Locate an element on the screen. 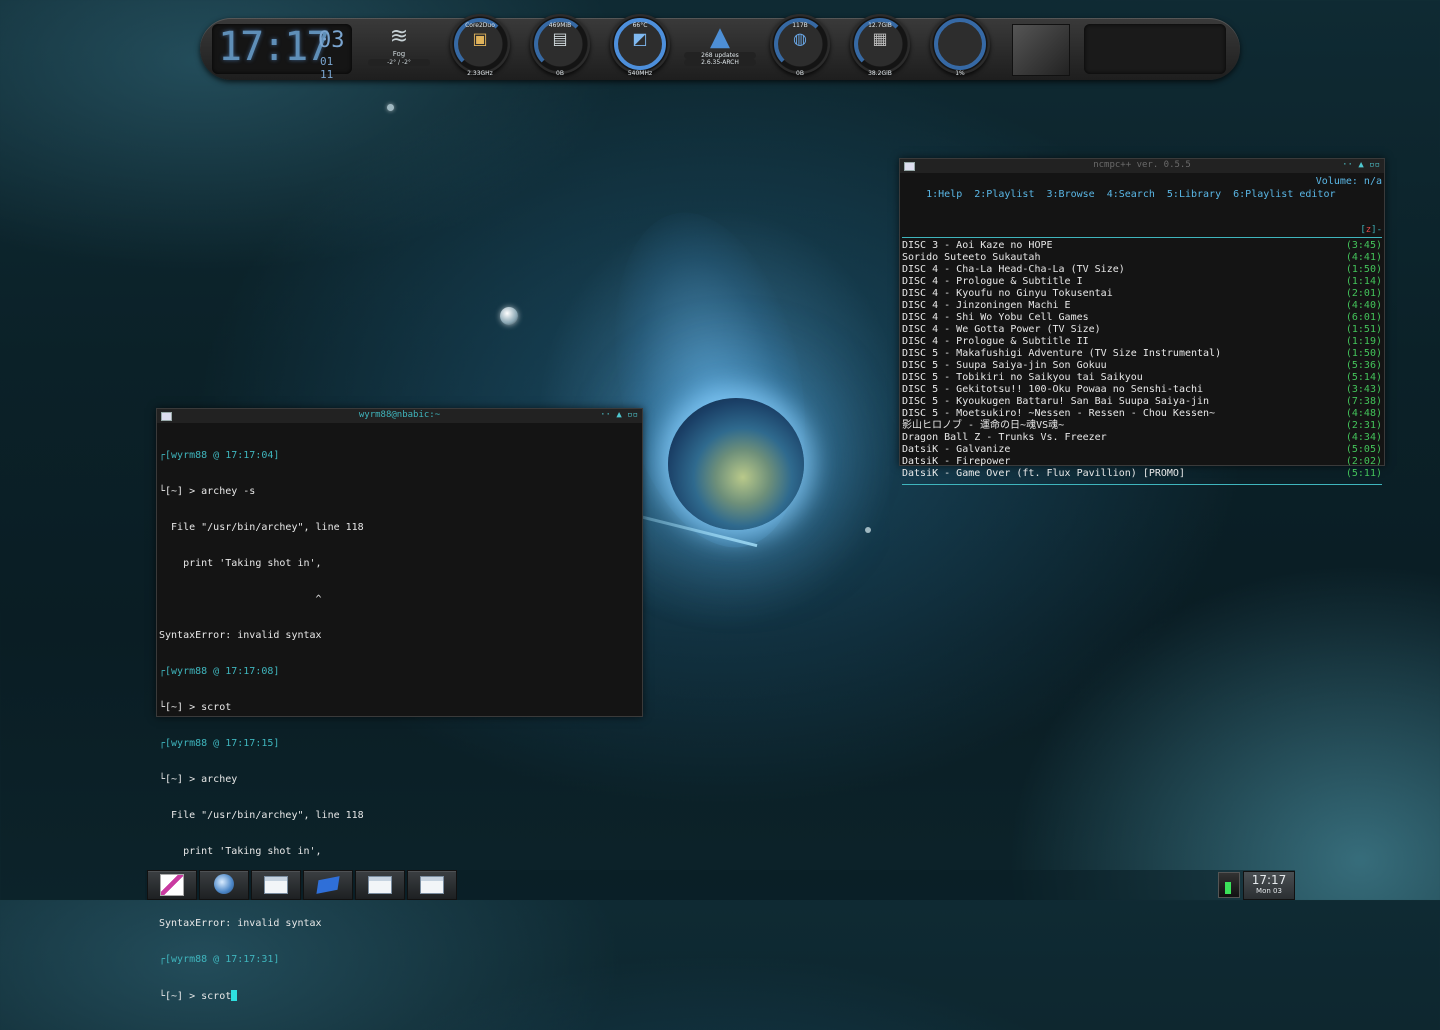  network-gauge: 117B ◍ 0B is located at coordinates (800, 50).